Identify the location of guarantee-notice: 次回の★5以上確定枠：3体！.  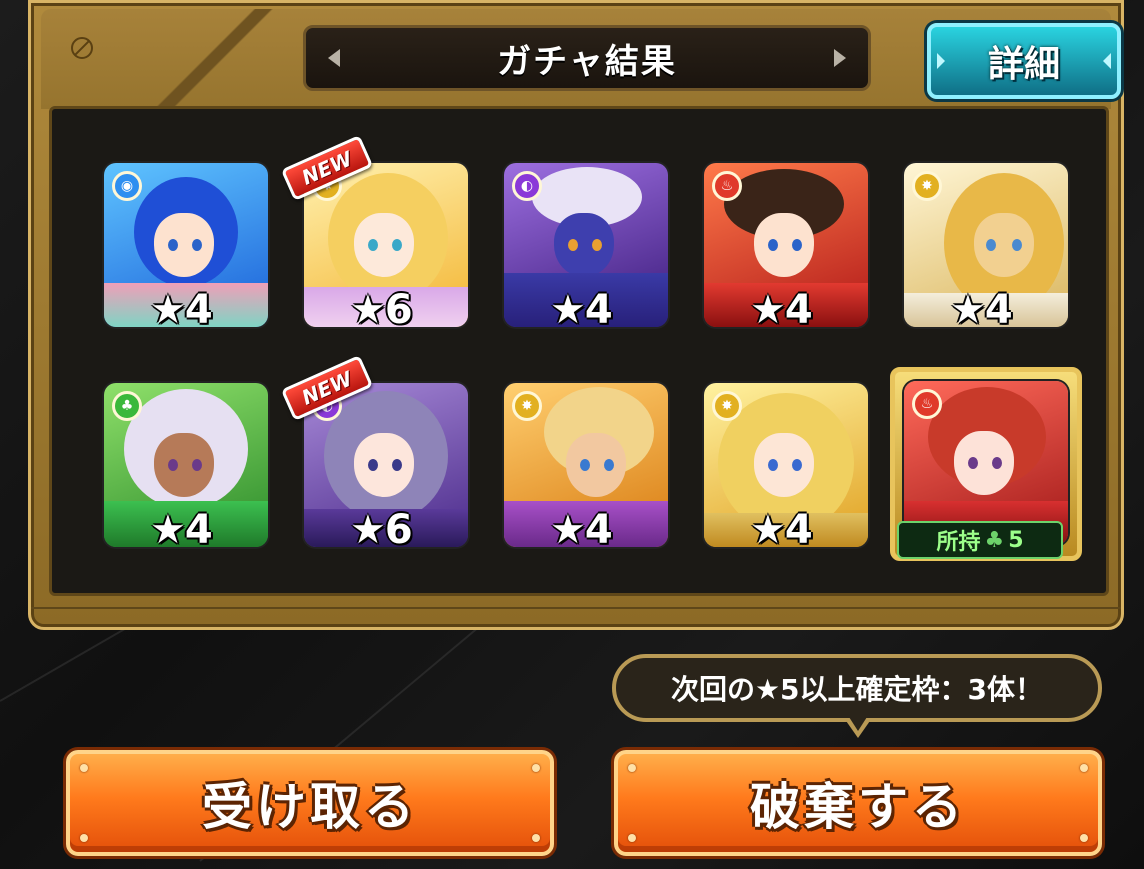
(857, 688).